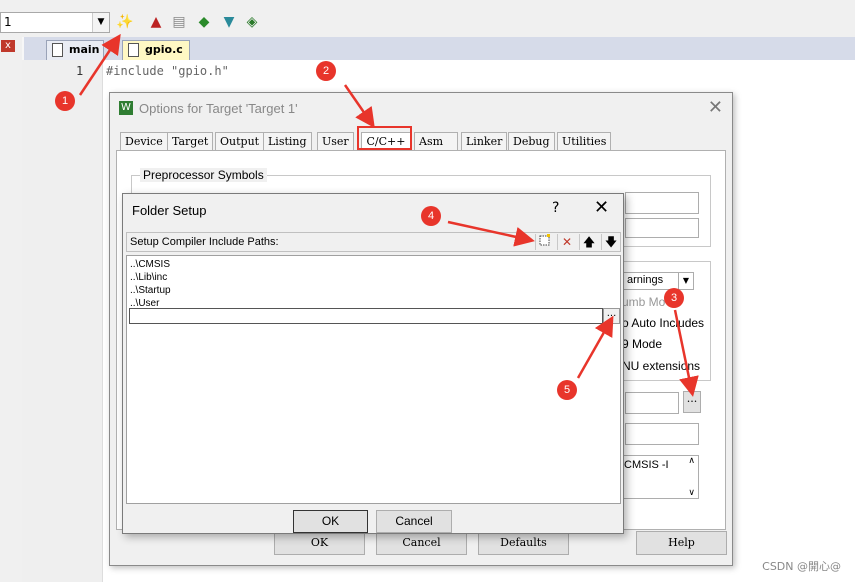  I want to click on magic-wand-icon: ✨, so click(125, 22).